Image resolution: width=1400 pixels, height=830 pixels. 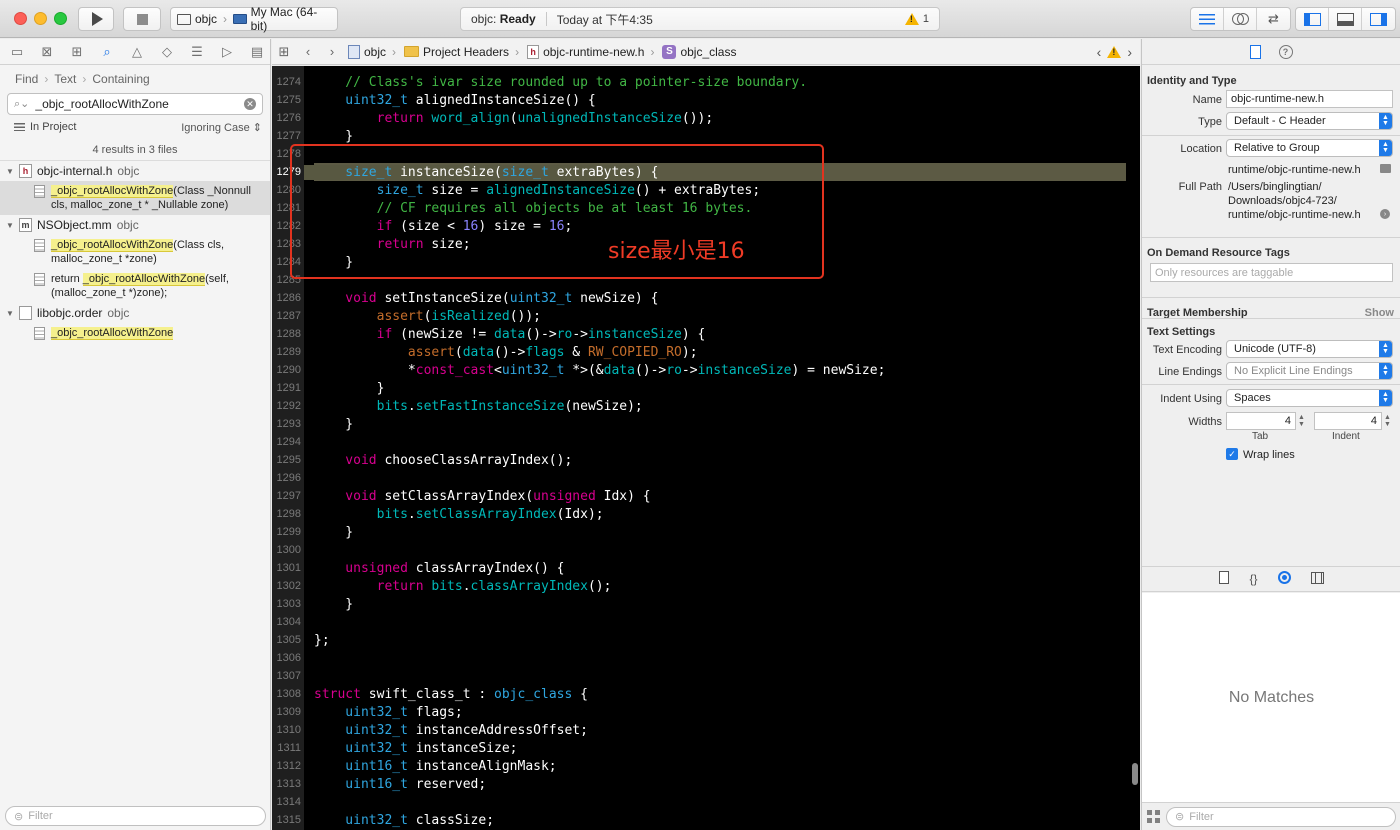 What do you see at coordinates (288, 748) in the screenshot?
I see `line-number: 1311` at bounding box center [288, 748].